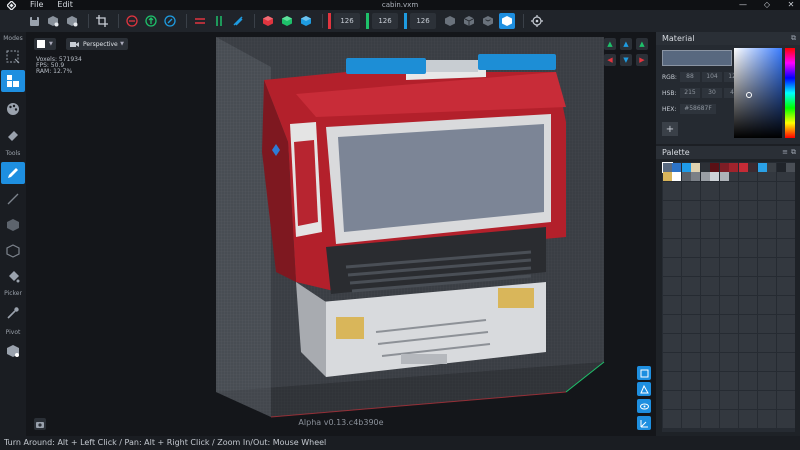 The width and height of the screenshot is (800, 450). Describe the element at coordinates (488, 21) in the screenshot. I see `view-wire-button` at that location.